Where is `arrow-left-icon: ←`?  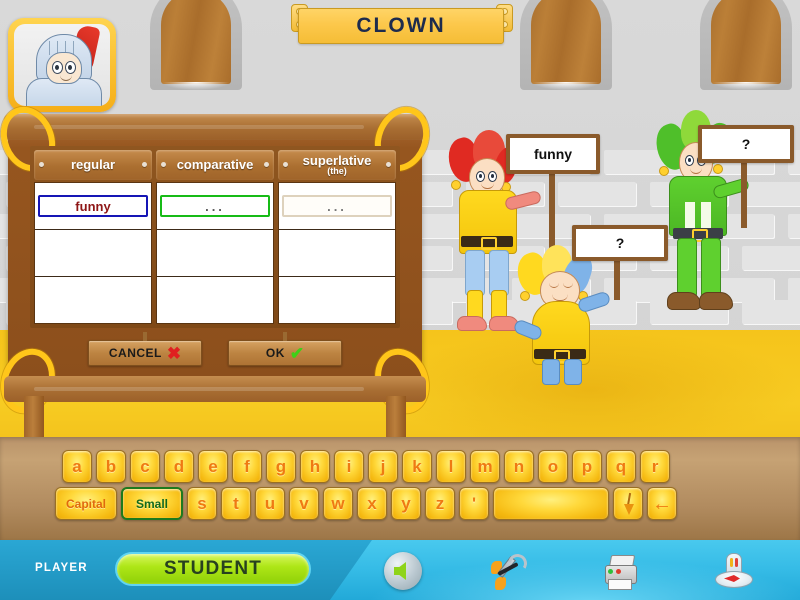
arrow-left-icon: ← is located at coordinates (662, 503).